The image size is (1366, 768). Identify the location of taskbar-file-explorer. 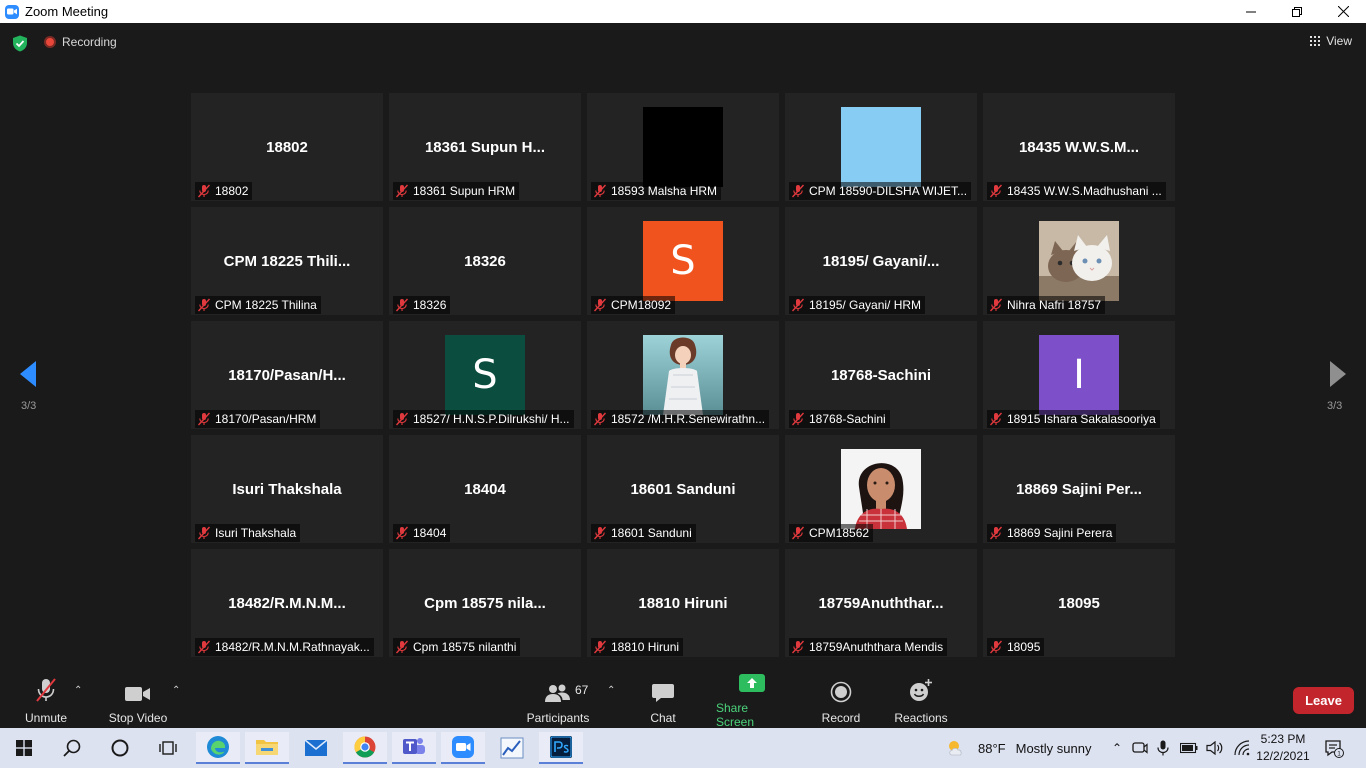
(267, 748).